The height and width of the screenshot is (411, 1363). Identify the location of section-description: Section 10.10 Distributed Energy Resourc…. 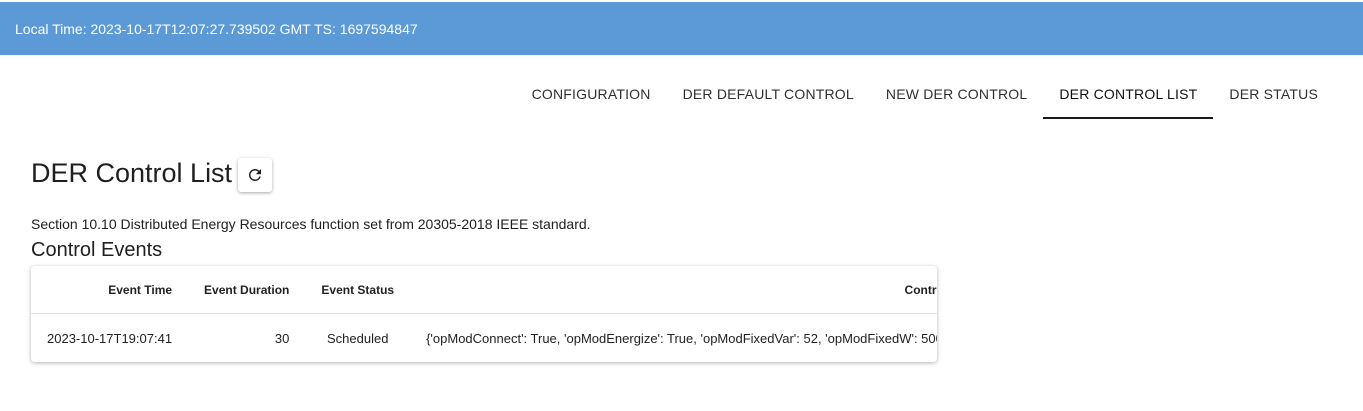
(311, 224).